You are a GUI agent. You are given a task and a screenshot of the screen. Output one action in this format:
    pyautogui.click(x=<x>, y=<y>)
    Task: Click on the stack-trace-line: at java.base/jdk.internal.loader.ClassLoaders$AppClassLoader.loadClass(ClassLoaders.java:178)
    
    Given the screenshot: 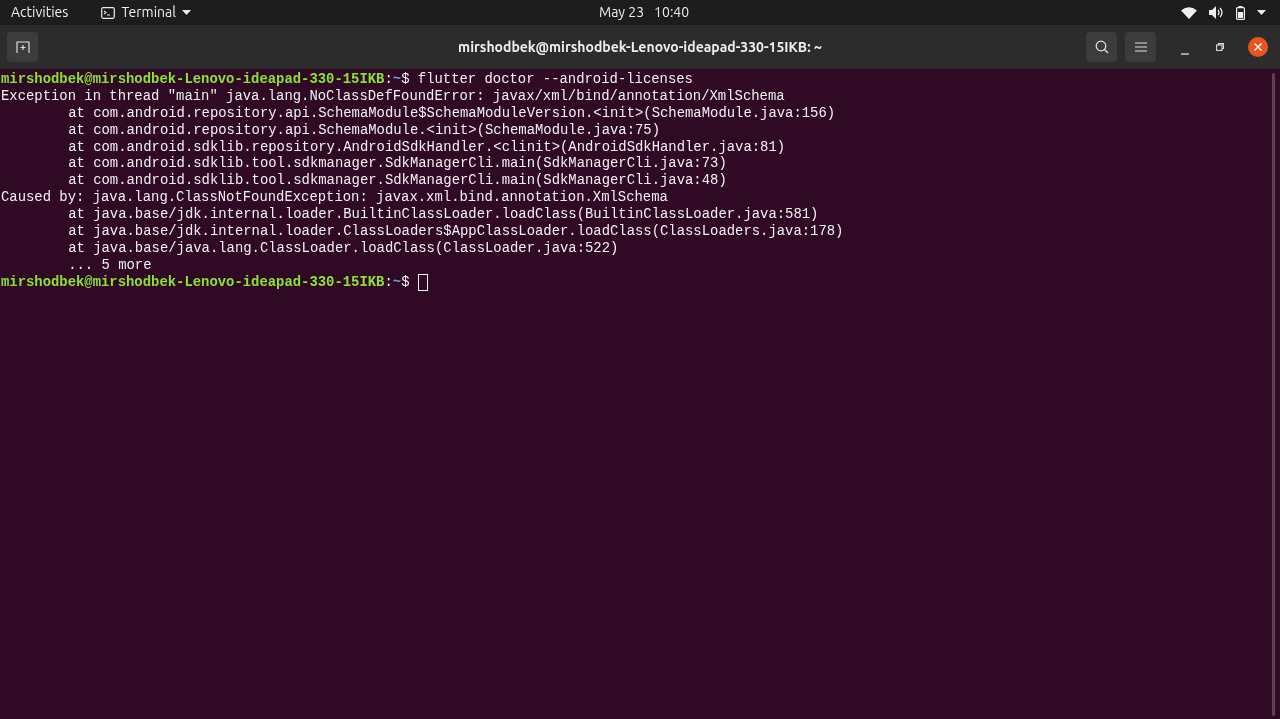 What is the action you would take?
    pyautogui.click(x=456, y=231)
    